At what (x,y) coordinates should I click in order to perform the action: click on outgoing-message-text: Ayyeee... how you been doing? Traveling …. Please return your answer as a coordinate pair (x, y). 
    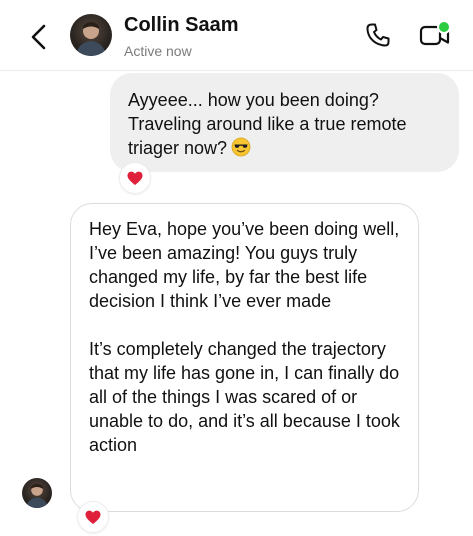
    Looking at the image, I should click on (267, 124).